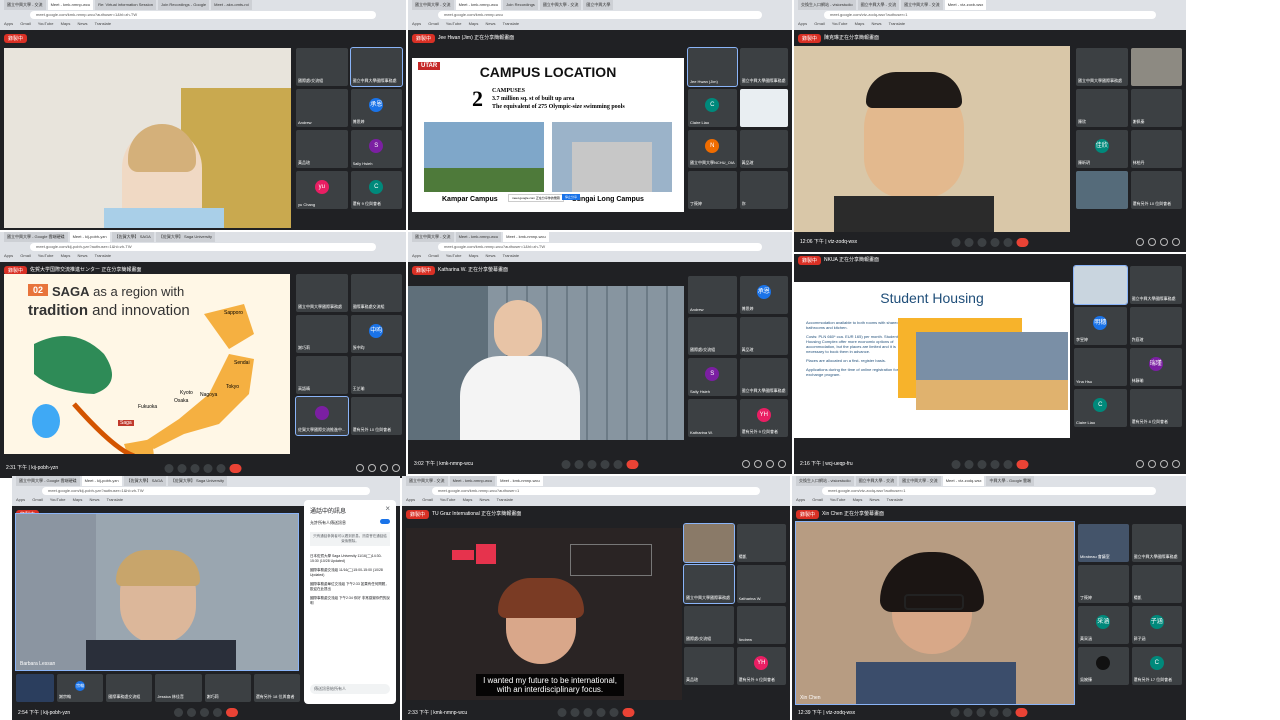 The height and width of the screenshot is (720, 1280). What do you see at coordinates (1103, 666) in the screenshot?
I see `participant-tile: 吳婉臻` at bounding box center [1103, 666].